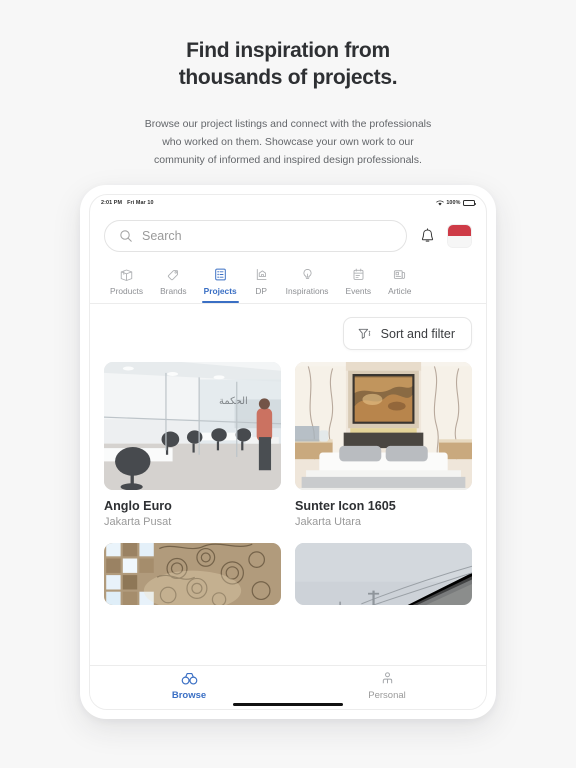 This screenshot has width=576, height=768. What do you see at coordinates (345, 506) in the screenshot?
I see `project-title: Sunter Icon 1605` at bounding box center [345, 506].